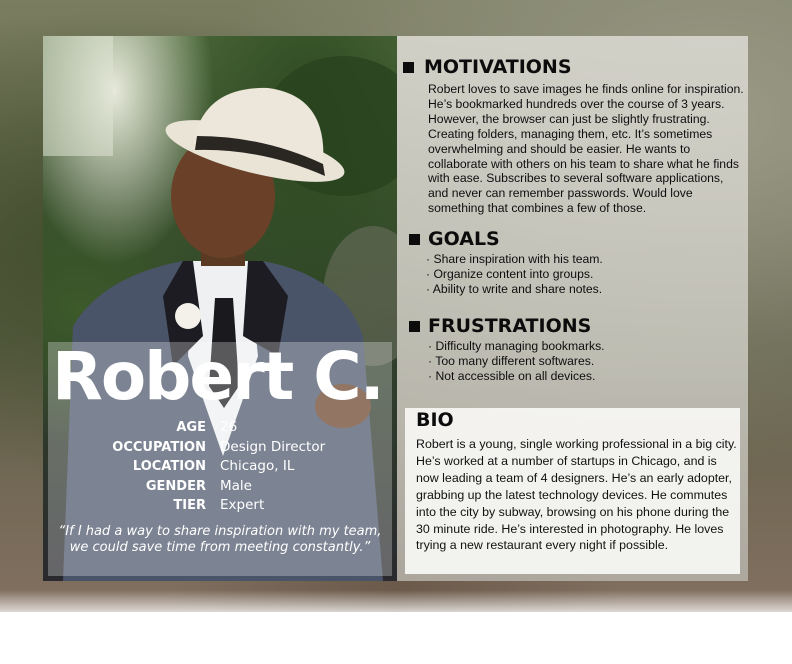  Describe the element at coordinates (191, 427) in the screenshot. I see `fact-label: AGE` at that location.